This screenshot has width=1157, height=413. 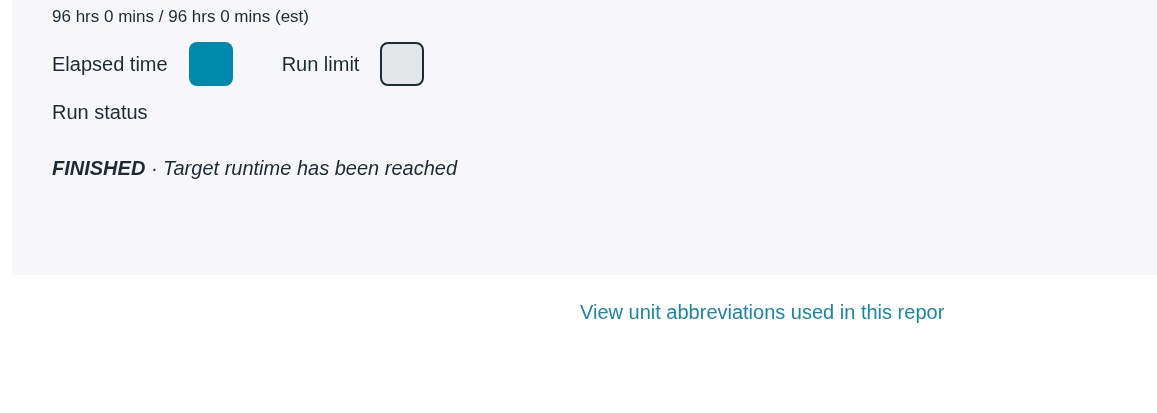 I want to click on legend-label: Elapsed time, so click(x=110, y=64).